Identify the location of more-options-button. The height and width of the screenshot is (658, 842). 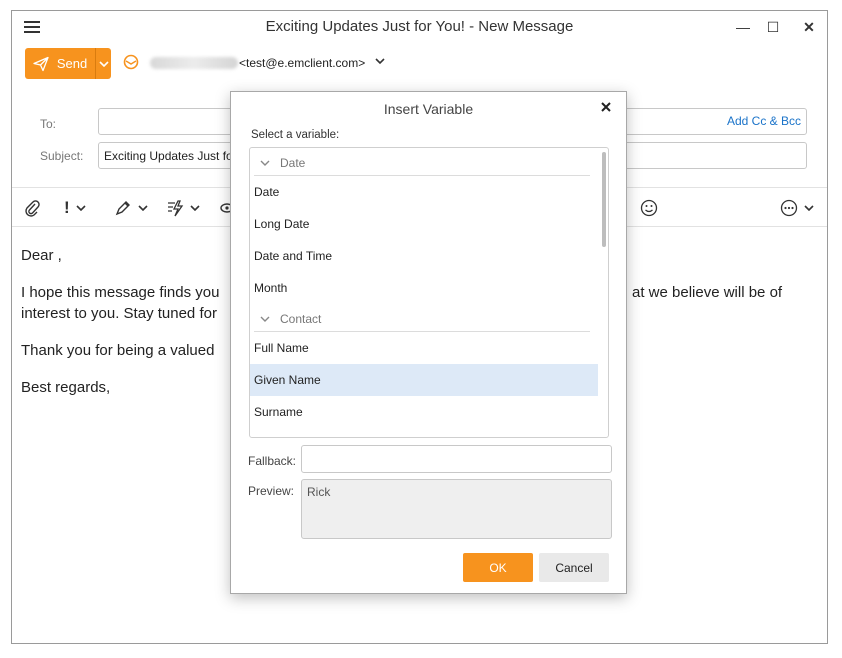
(797, 208).